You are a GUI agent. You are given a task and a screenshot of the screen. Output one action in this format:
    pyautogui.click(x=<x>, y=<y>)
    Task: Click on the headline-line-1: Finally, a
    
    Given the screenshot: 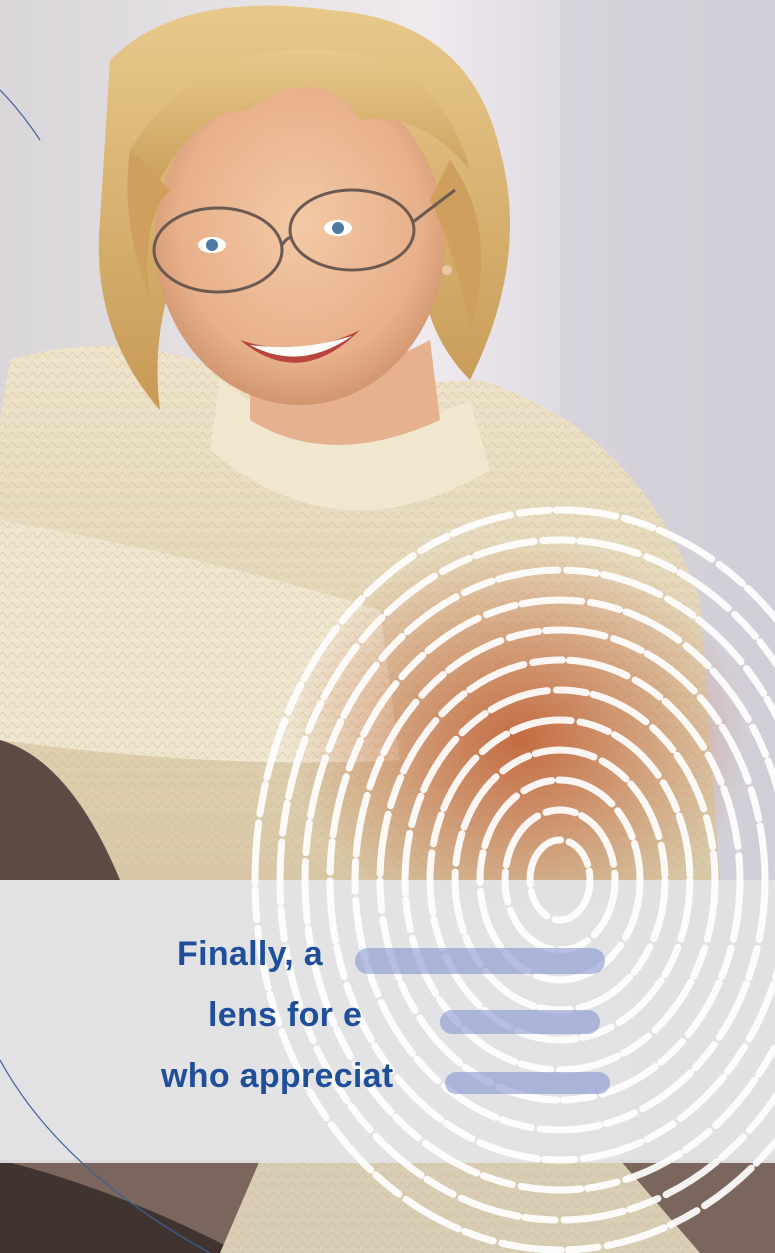 What is the action you would take?
    pyautogui.click(x=250, y=954)
    